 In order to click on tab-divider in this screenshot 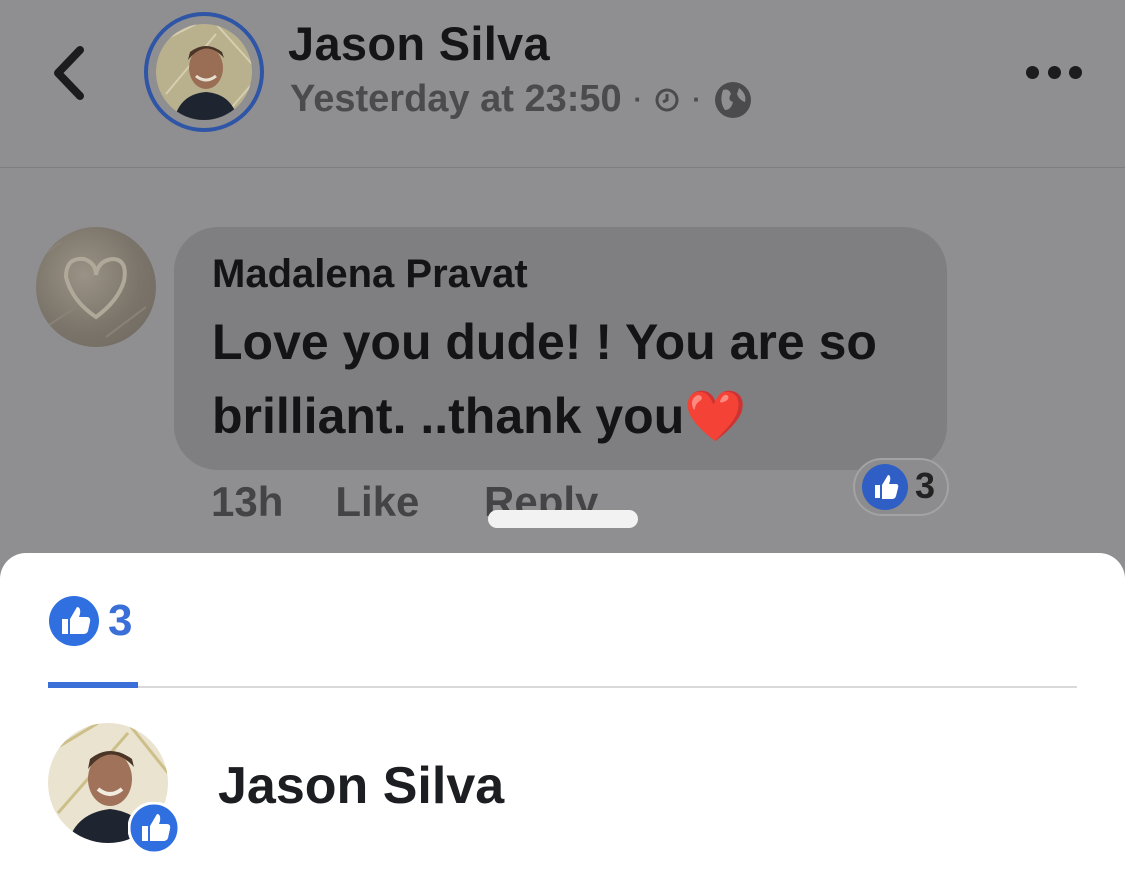, I will do `click(562, 687)`.